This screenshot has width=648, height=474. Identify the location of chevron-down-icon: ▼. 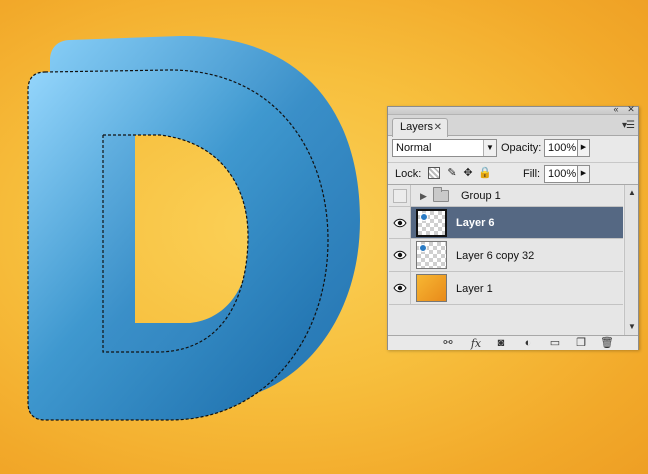
(489, 148).